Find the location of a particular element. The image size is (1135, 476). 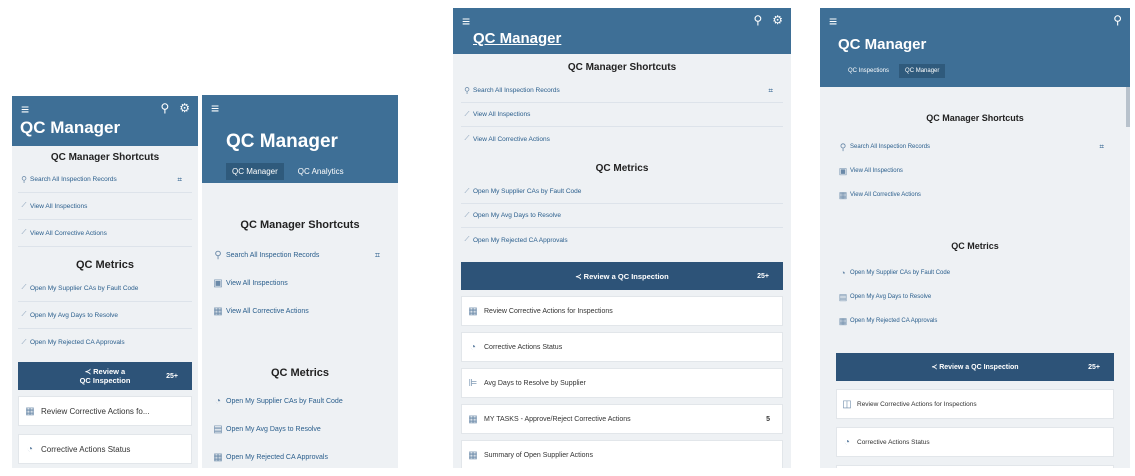

tab-qc-analytics: QC Analytics is located at coordinates (321, 171).